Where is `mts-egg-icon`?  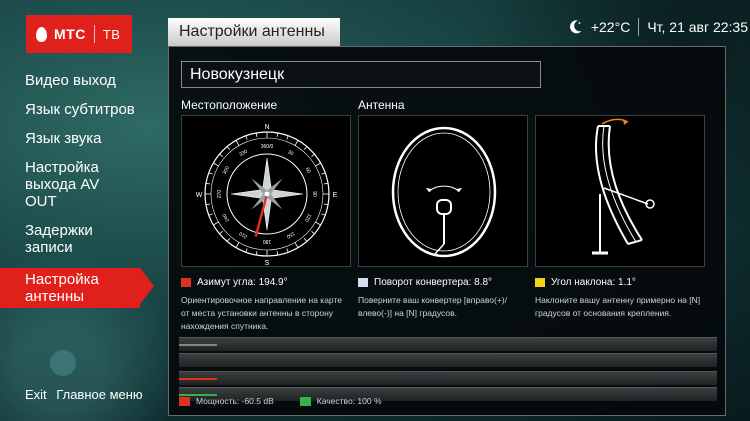 mts-egg-icon is located at coordinates (41, 34).